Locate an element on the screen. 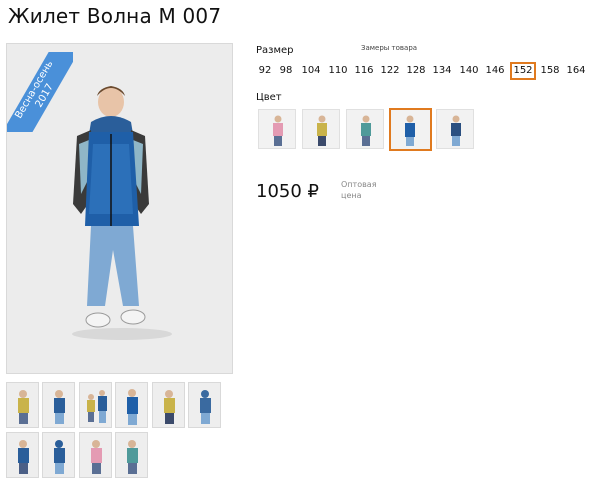  size-option-92: 92 is located at coordinates (265, 71).